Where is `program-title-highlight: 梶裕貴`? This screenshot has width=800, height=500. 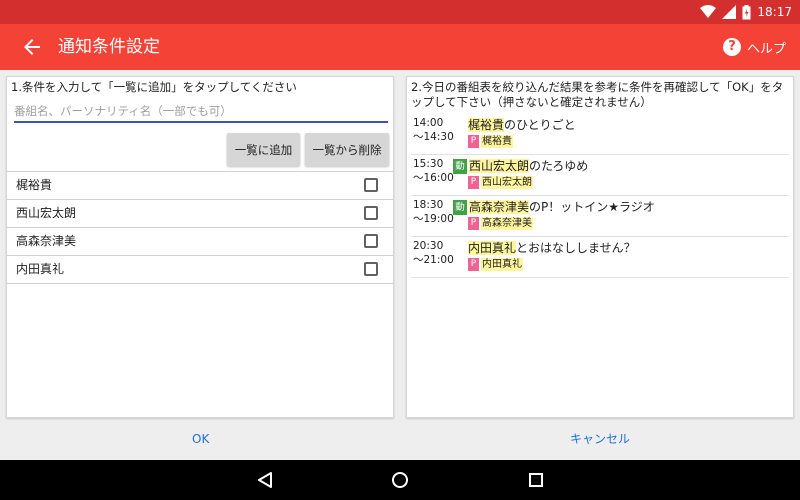 program-title-highlight: 梶裕貴 is located at coordinates (486, 125).